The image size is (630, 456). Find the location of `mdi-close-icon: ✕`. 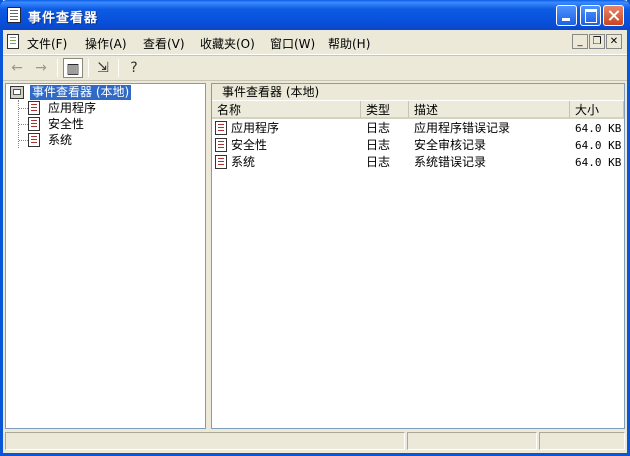

mdi-close-icon: ✕ is located at coordinates (614, 41).